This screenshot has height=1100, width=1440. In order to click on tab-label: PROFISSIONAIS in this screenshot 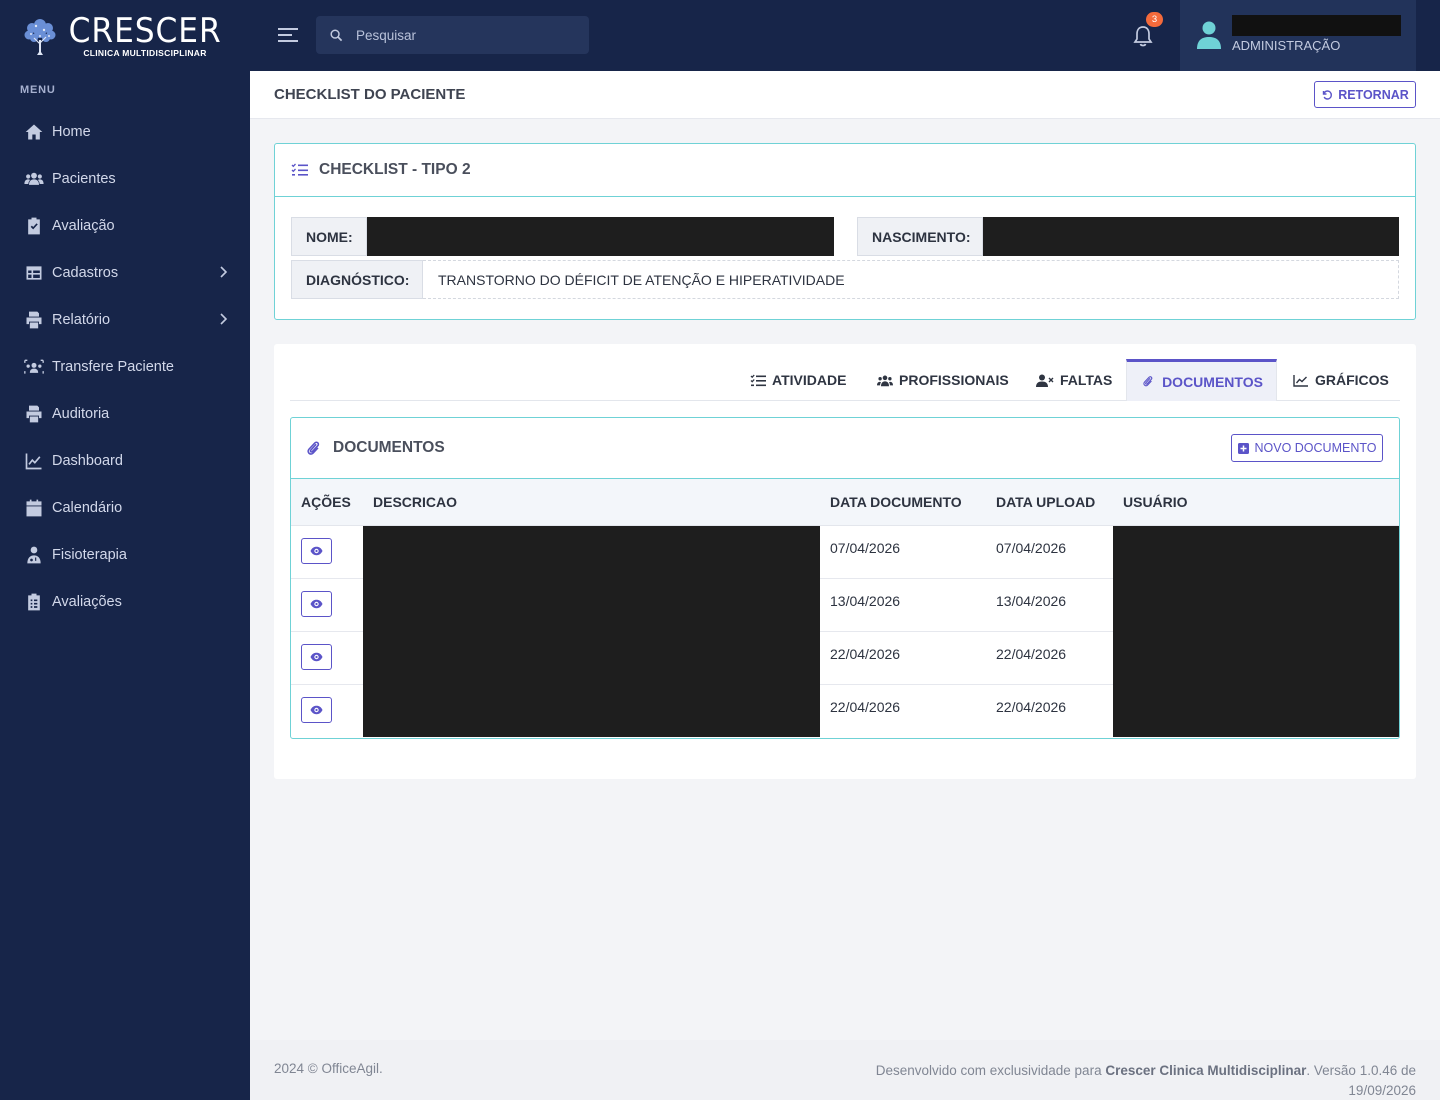, I will do `click(954, 380)`.